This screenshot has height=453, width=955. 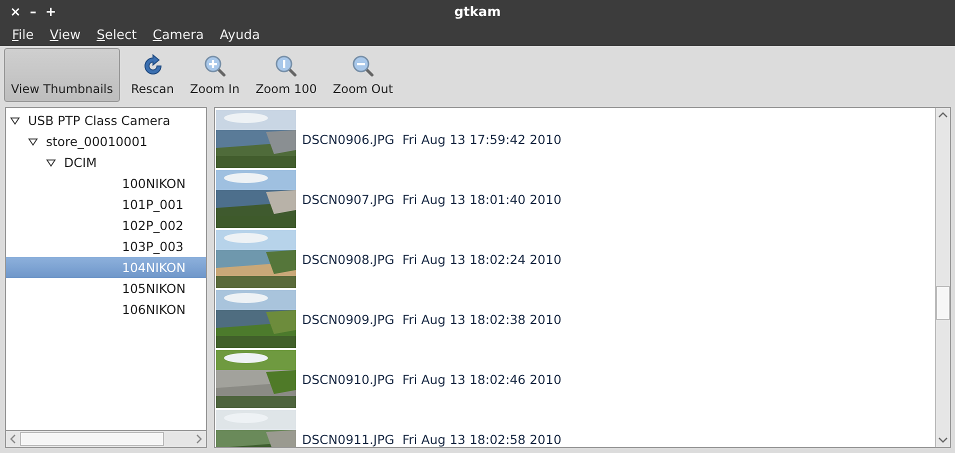 I want to click on toolbar-button: Rescan, so click(x=152, y=75).